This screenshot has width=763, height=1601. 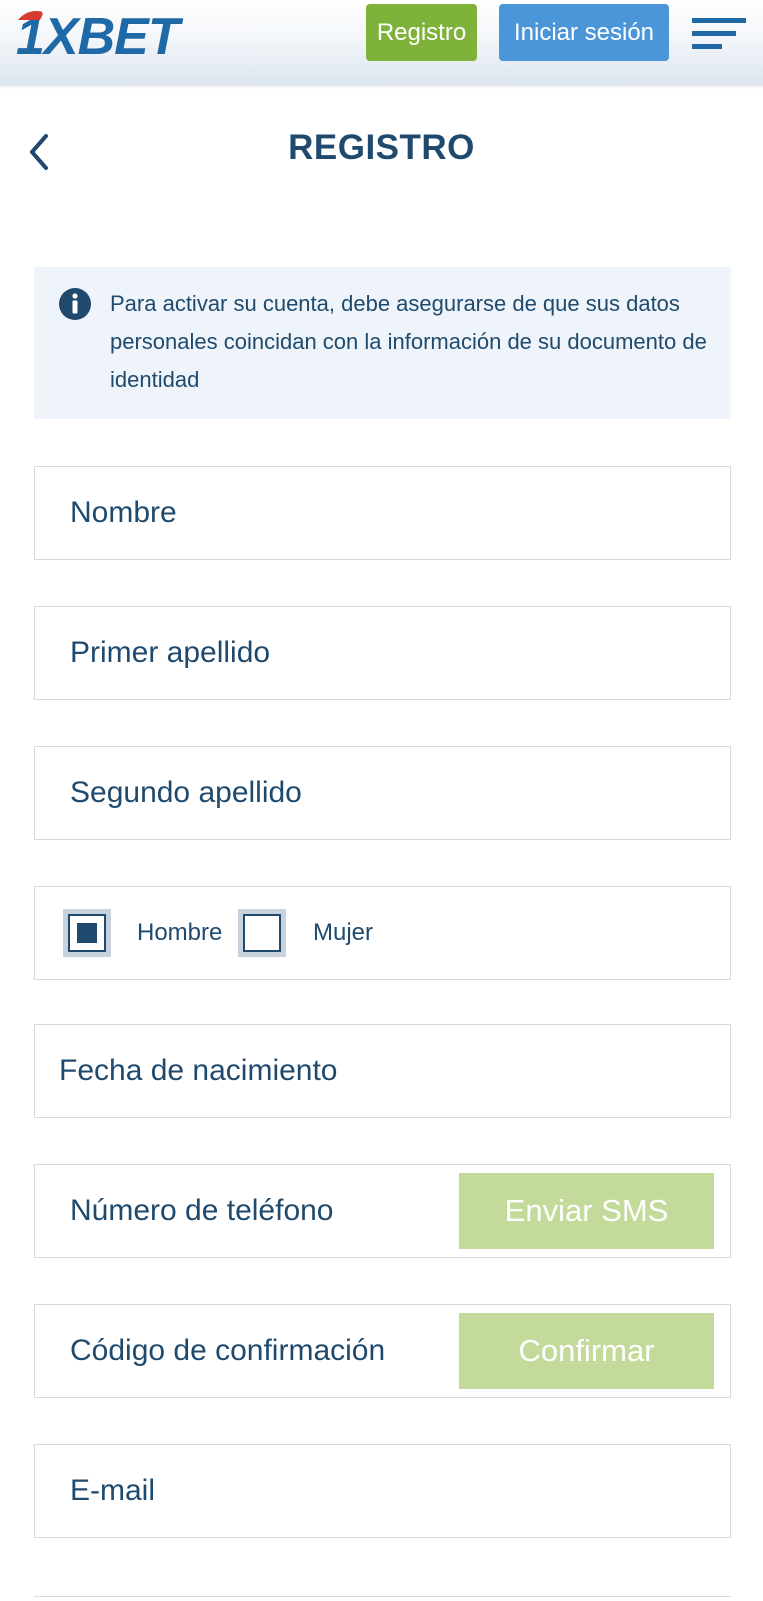 I want to click on male-checkbox, so click(x=87, y=933).